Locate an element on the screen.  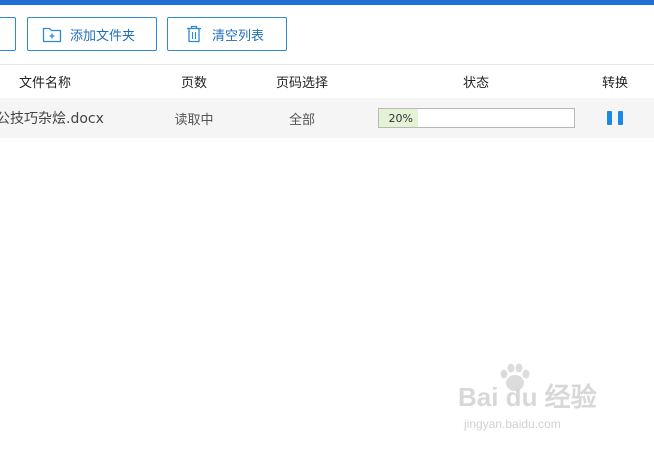
watermark-logo-text: Bai du 经验 is located at coordinates (527, 397).